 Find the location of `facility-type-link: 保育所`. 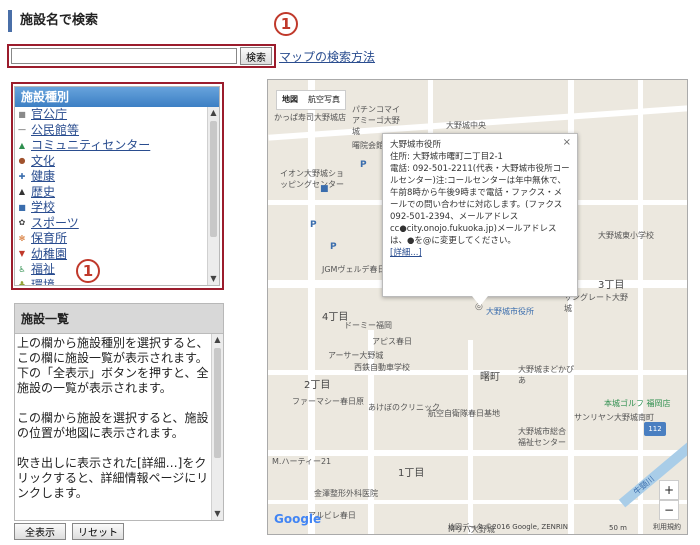

facility-type-link: 保育所 is located at coordinates (49, 238).